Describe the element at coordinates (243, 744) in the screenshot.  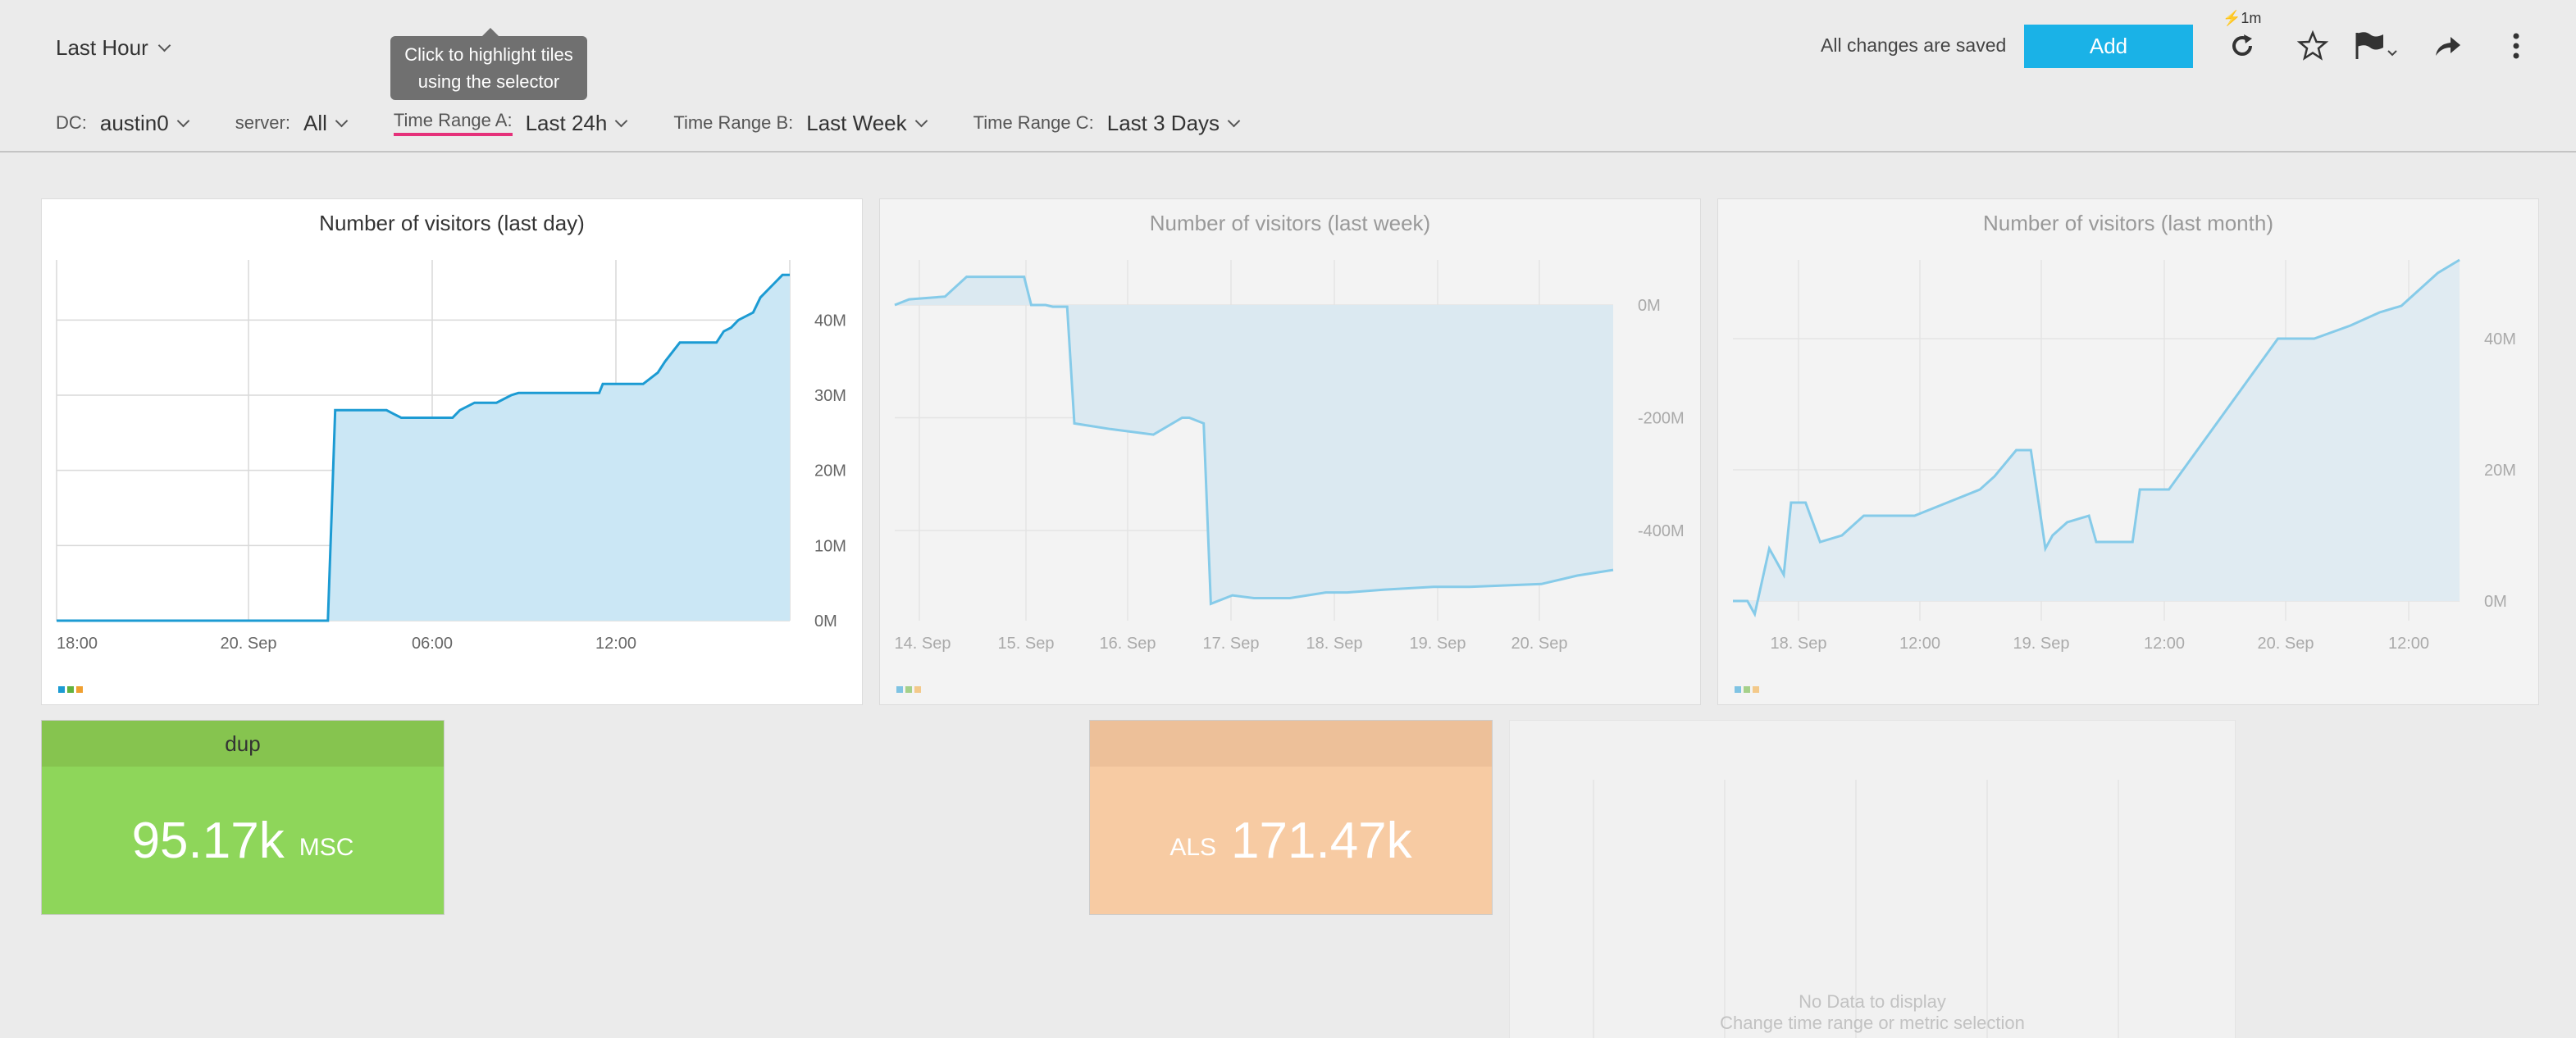
I see `tile-title: dup` at that location.